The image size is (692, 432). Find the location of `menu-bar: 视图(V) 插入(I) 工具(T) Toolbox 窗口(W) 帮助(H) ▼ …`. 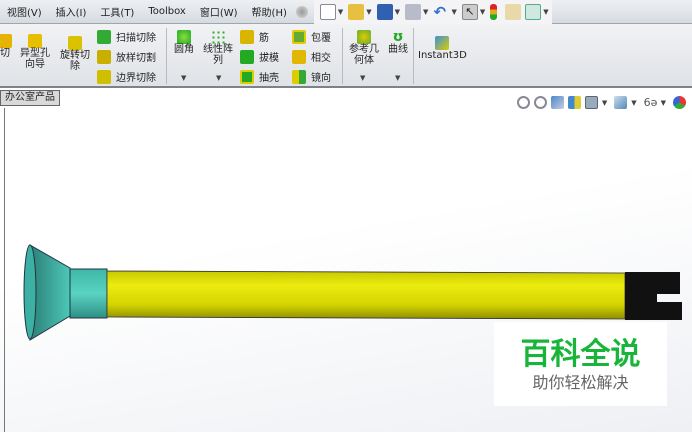

menu-bar: 视图(V) 插入(I) 工具(T) Toolbox 窗口(W) 帮助(H) ▼ … is located at coordinates (346, 12).